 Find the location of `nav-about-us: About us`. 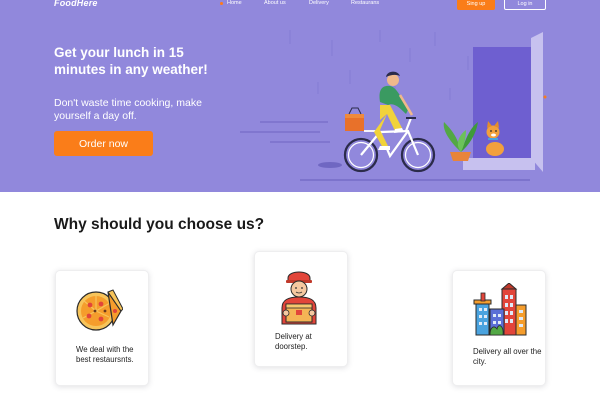

nav-about-us: About us is located at coordinates (286, 4).